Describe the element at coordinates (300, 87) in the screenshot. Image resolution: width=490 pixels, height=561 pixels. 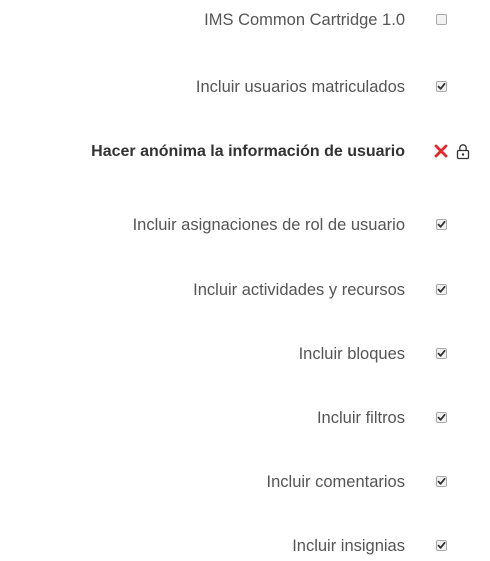
I see `setting-label-include-enrolled-users: Incluir usuarios matriculados` at that location.